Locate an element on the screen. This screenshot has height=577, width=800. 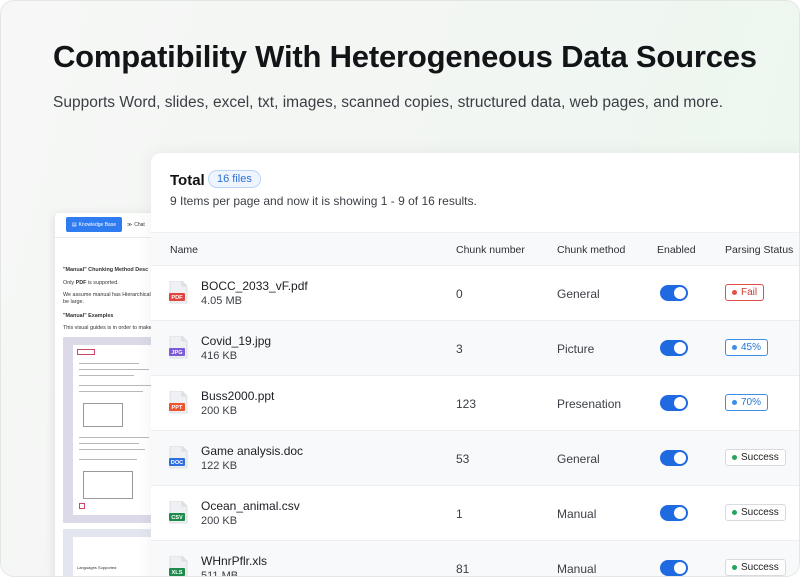
knowledge-base-button: ▤ Knowledge Base is located at coordinates (94, 224).